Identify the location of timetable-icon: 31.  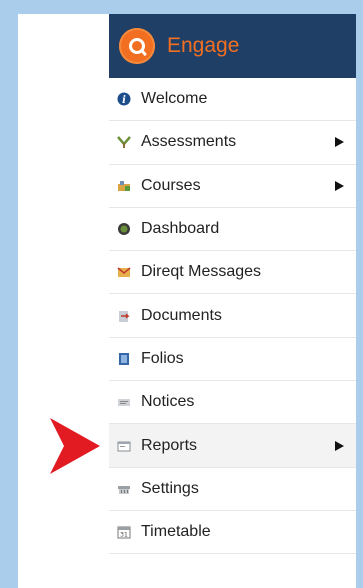
(124, 532).